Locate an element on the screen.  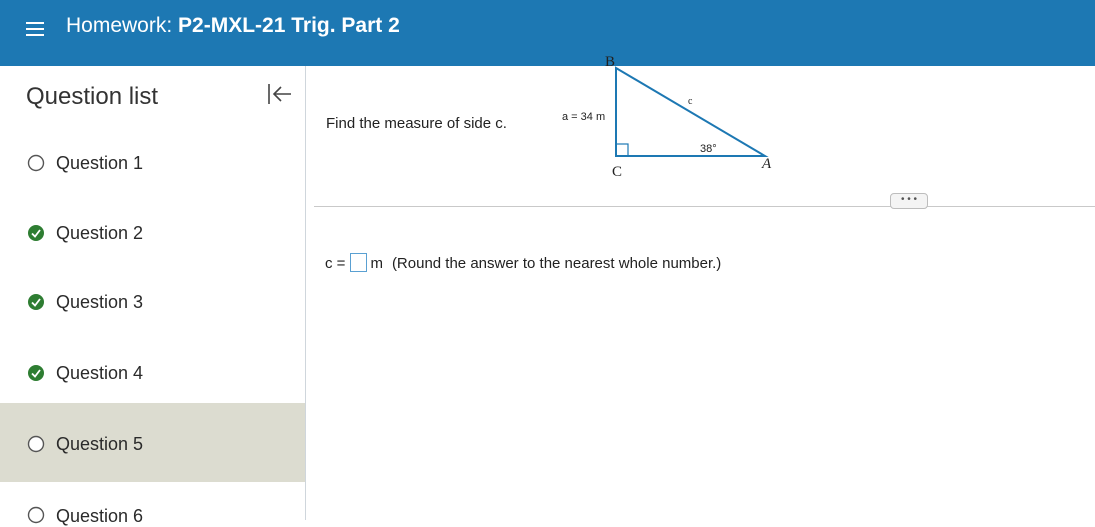
question-label: Question 1 is located at coordinates (100, 163).